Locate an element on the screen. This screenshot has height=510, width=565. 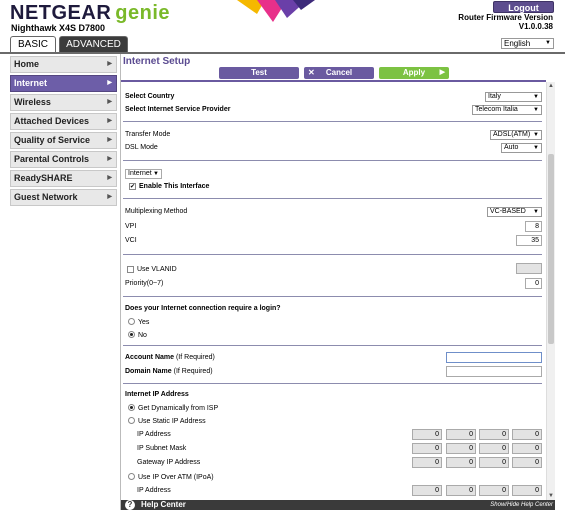
account-name-input is located at coordinates (494, 357).